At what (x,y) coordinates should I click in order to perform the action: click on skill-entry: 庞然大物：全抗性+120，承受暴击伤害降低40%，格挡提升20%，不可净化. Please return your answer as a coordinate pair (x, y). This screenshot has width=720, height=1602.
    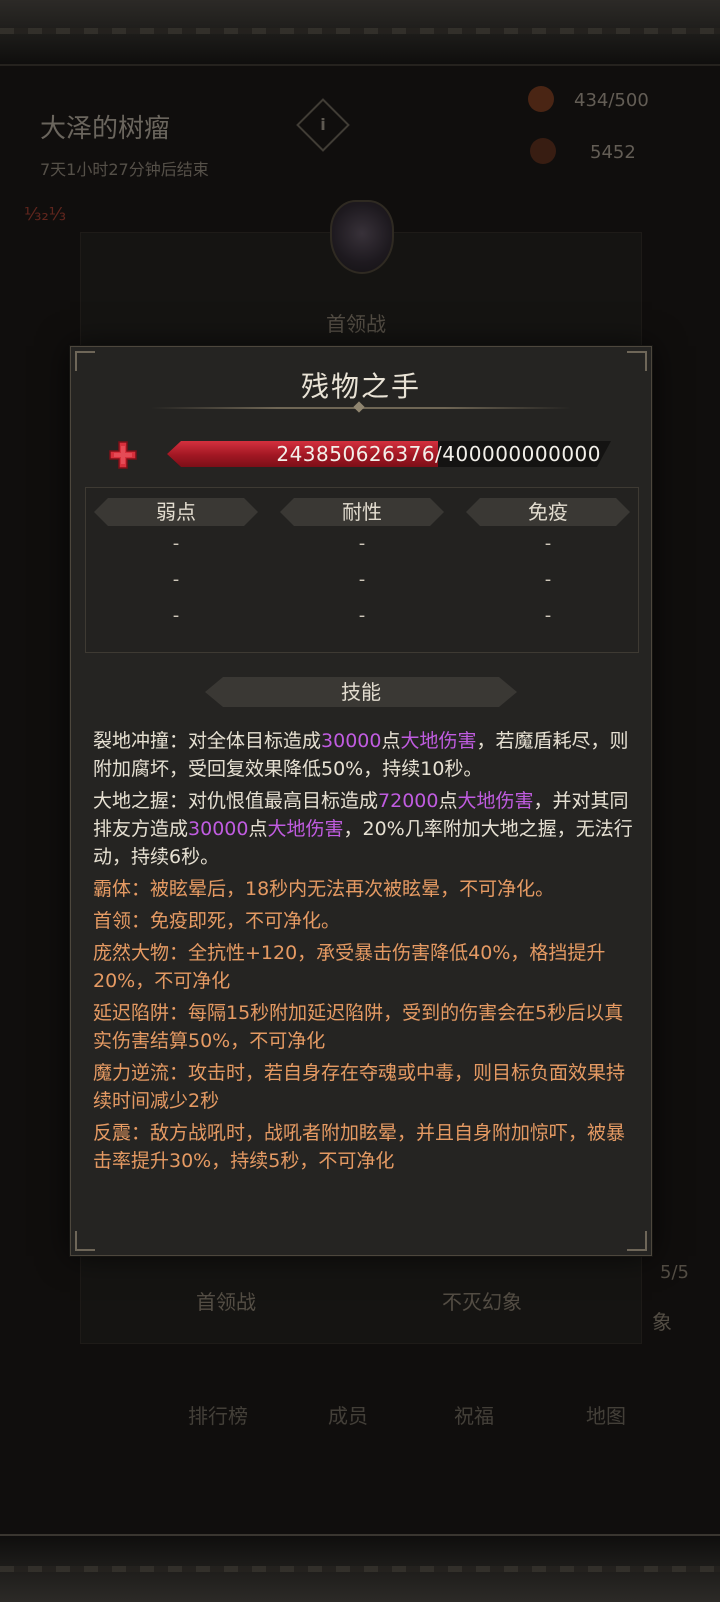
    Looking at the image, I should click on (367, 967).